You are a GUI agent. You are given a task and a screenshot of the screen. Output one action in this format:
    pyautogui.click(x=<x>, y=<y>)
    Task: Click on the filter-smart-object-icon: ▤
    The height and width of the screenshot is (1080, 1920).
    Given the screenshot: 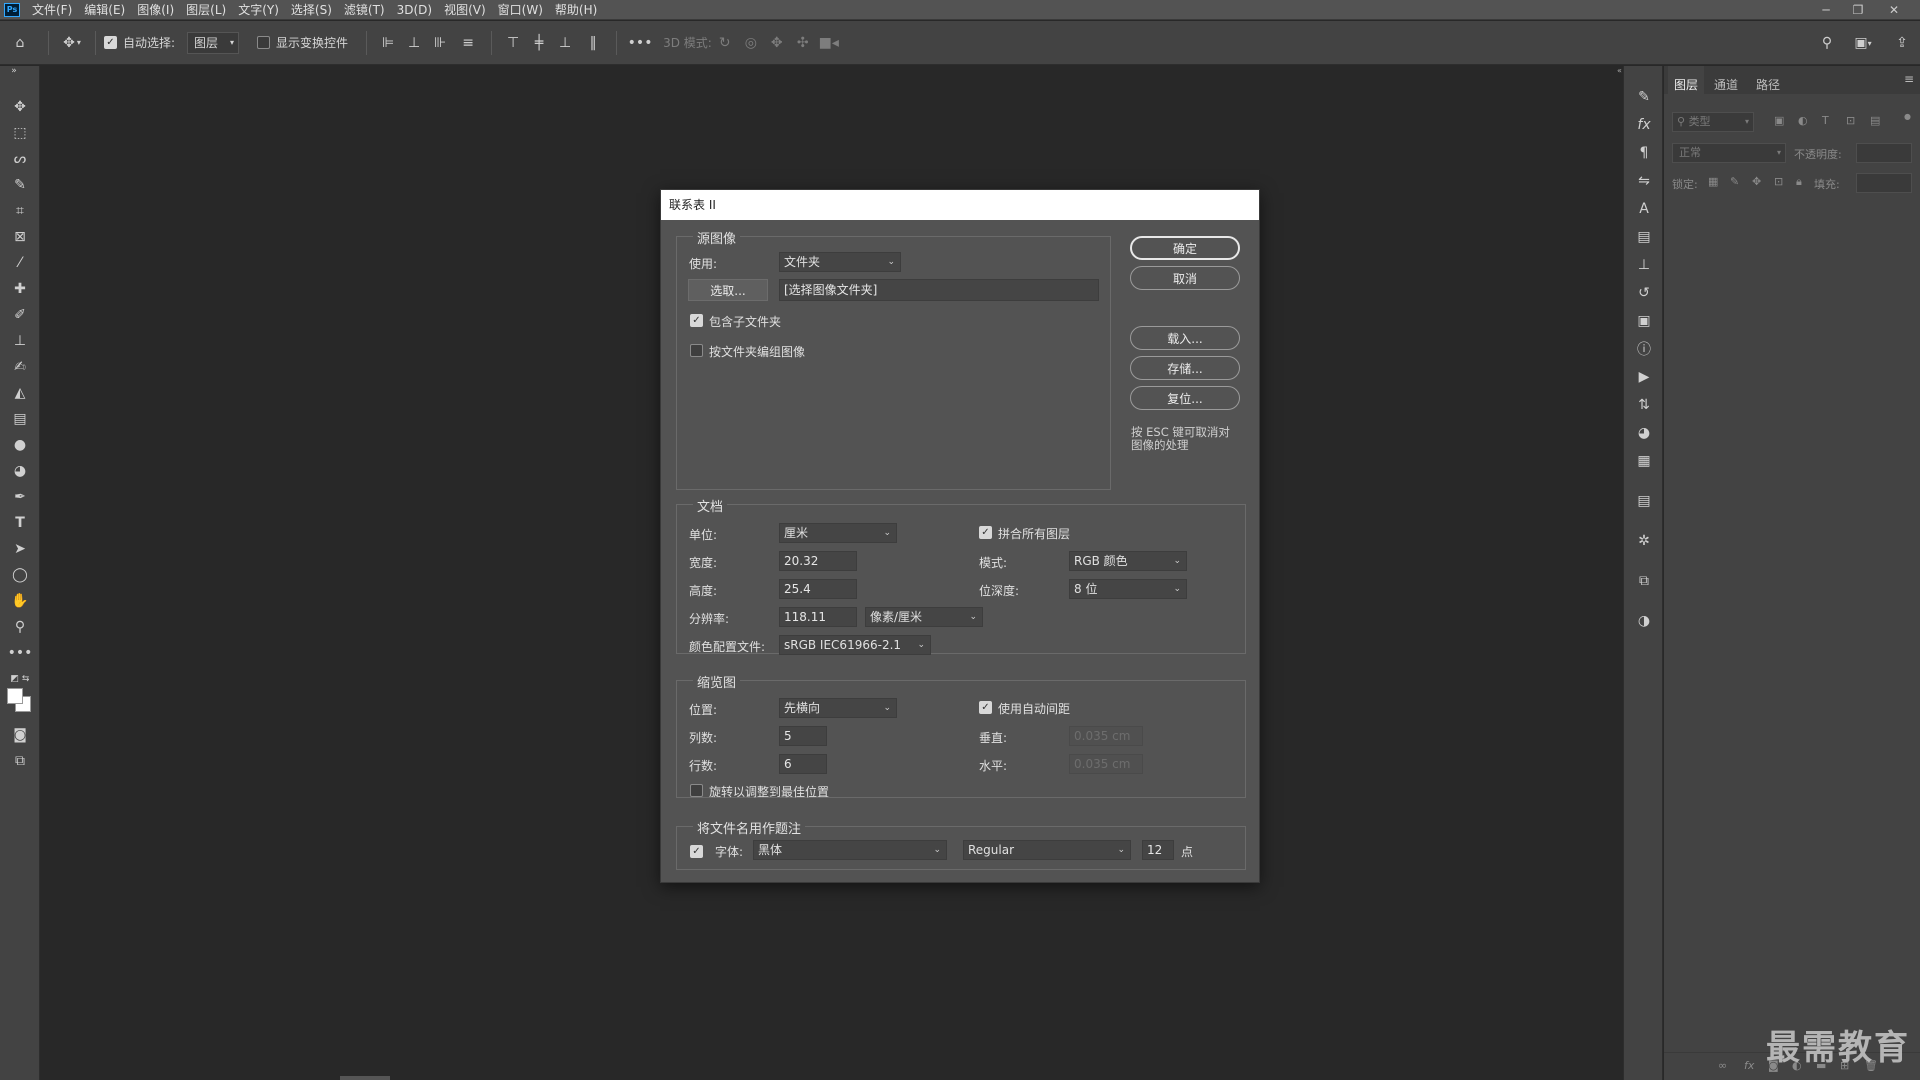 What is the action you would take?
    pyautogui.click(x=1875, y=120)
    